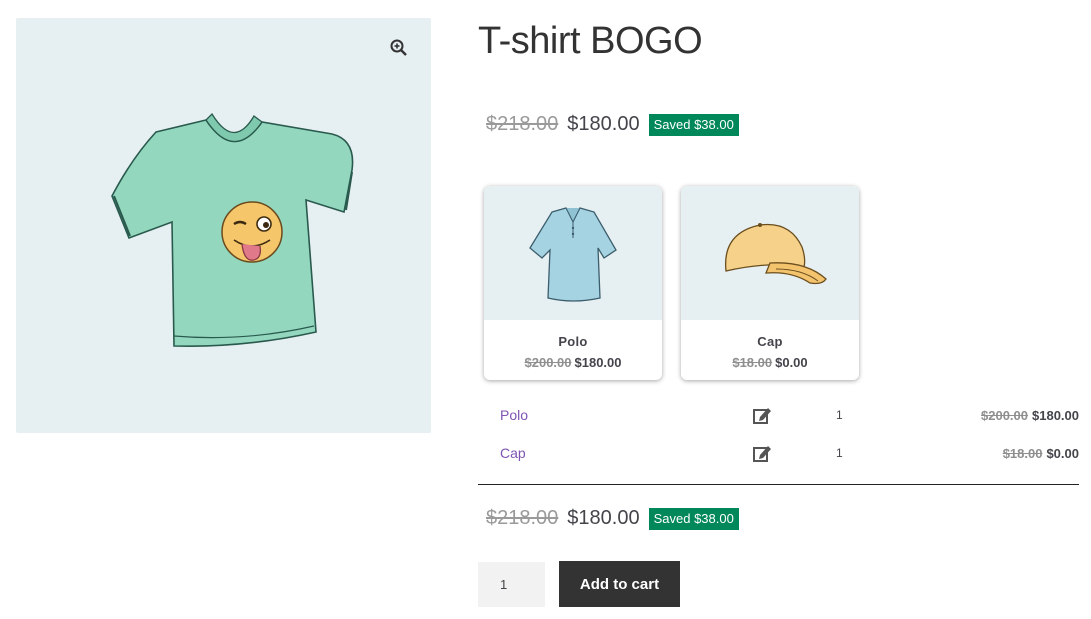  I want to click on item-sale-price: $0.00, so click(1062, 453).